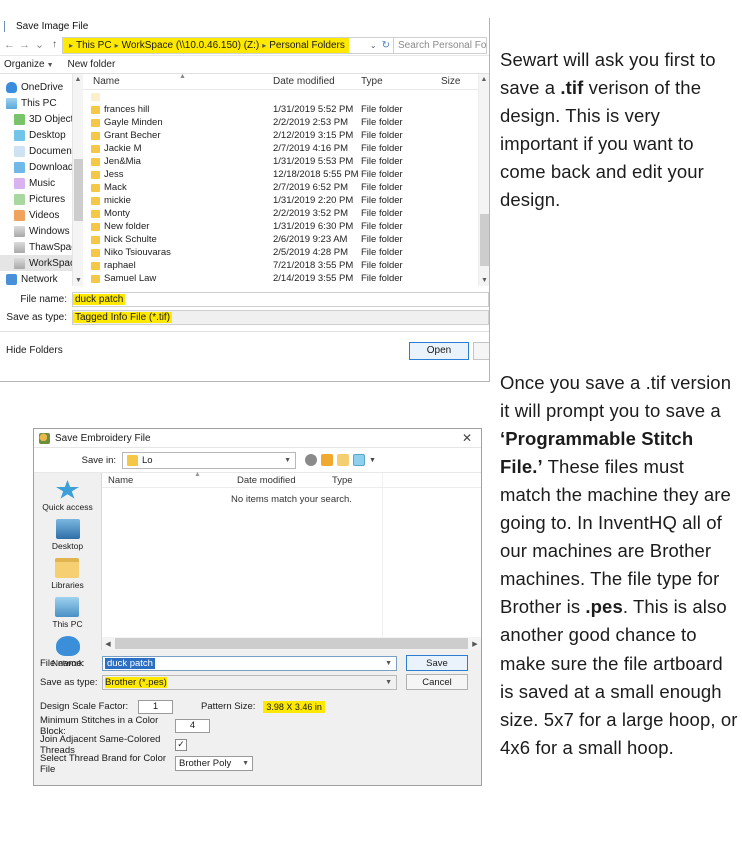  What do you see at coordinates (41, 151) in the screenshot?
I see `sidebar-item-documents: Documents` at bounding box center [41, 151].